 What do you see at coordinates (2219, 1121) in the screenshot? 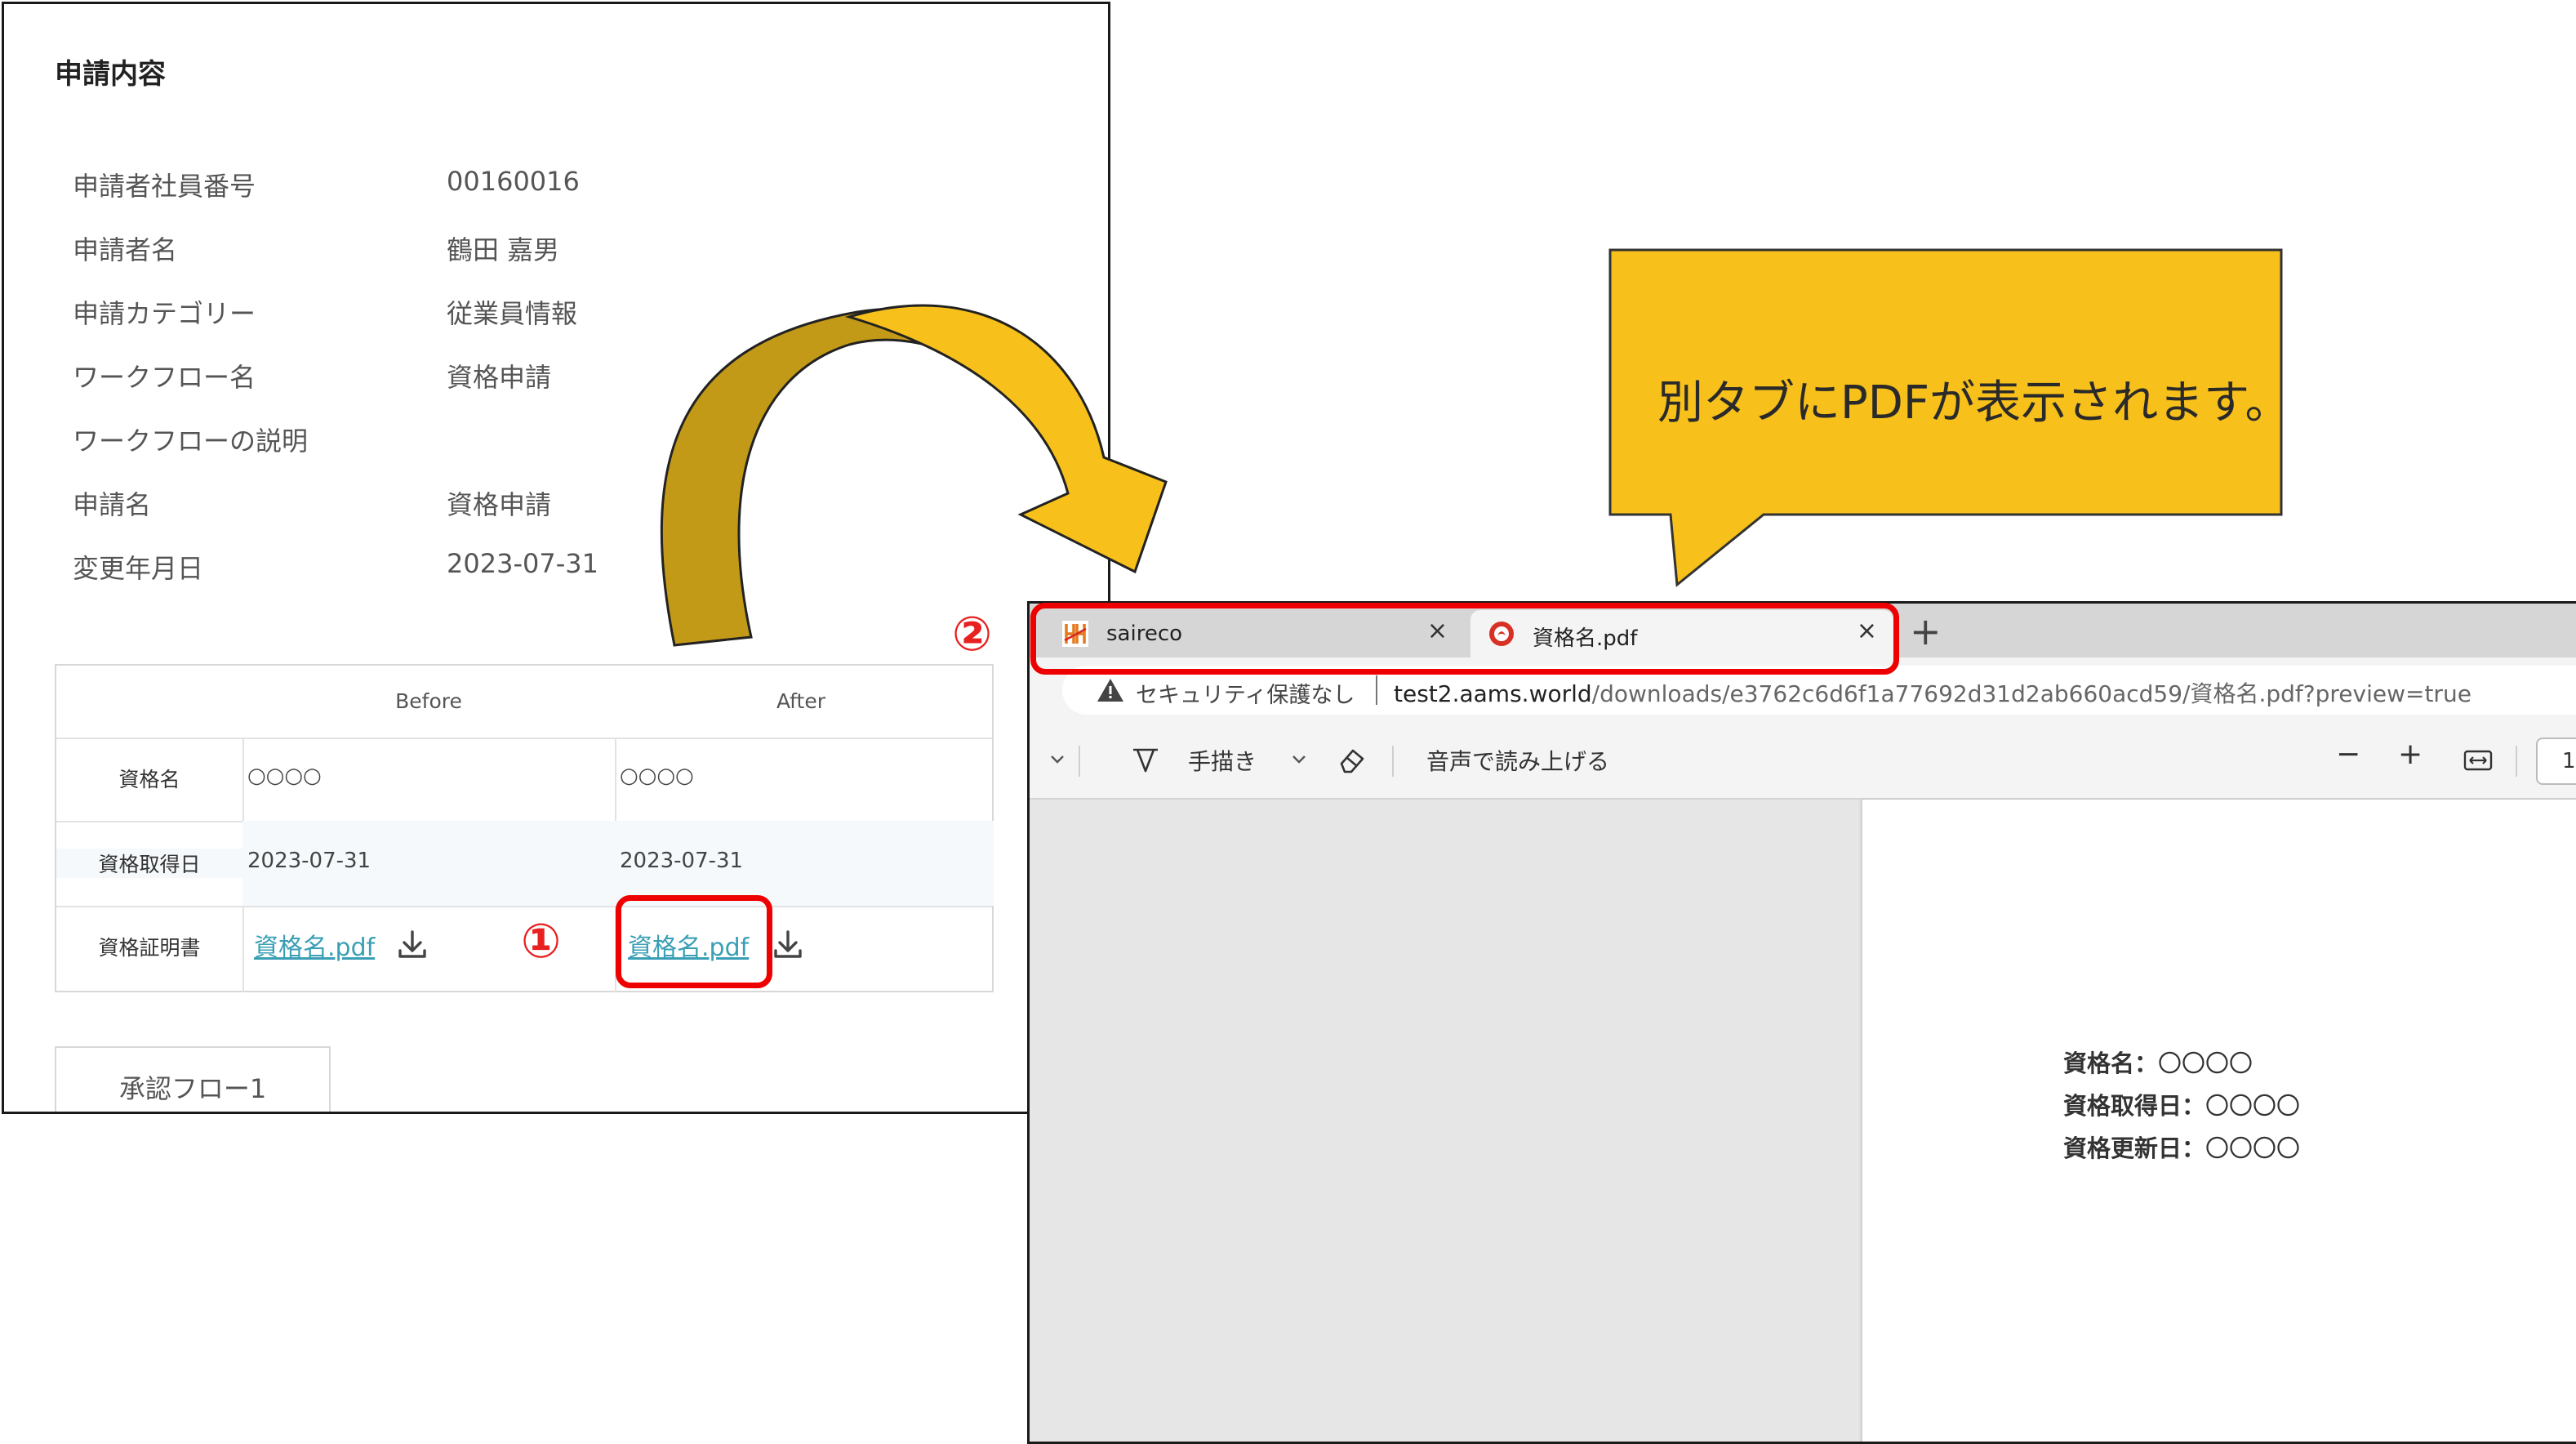
I see `pdf-page: 資格名：〇〇〇〇 資格取得日：〇〇〇〇 資格更新日：〇〇〇〇` at bounding box center [2219, 1121].